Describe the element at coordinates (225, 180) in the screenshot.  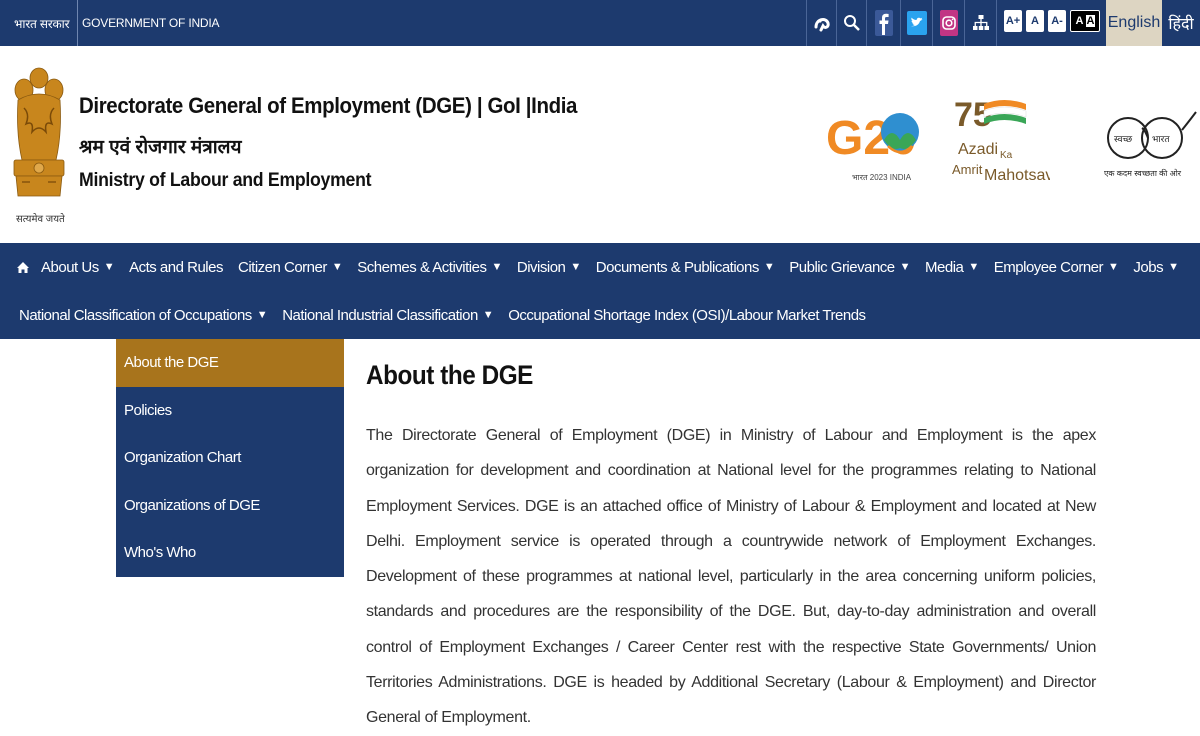
I see `ministry-title: Ministry of Labour and Employment` at that location.